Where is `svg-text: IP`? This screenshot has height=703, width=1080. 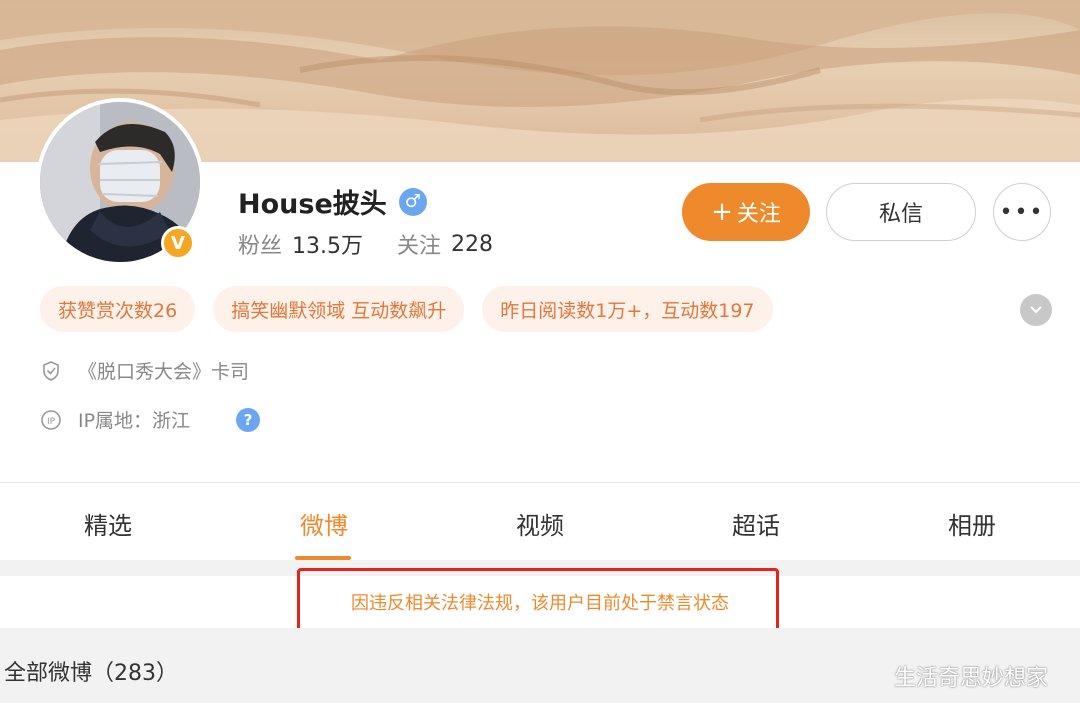 svg-text: IP is located at coordinates (51, 422).